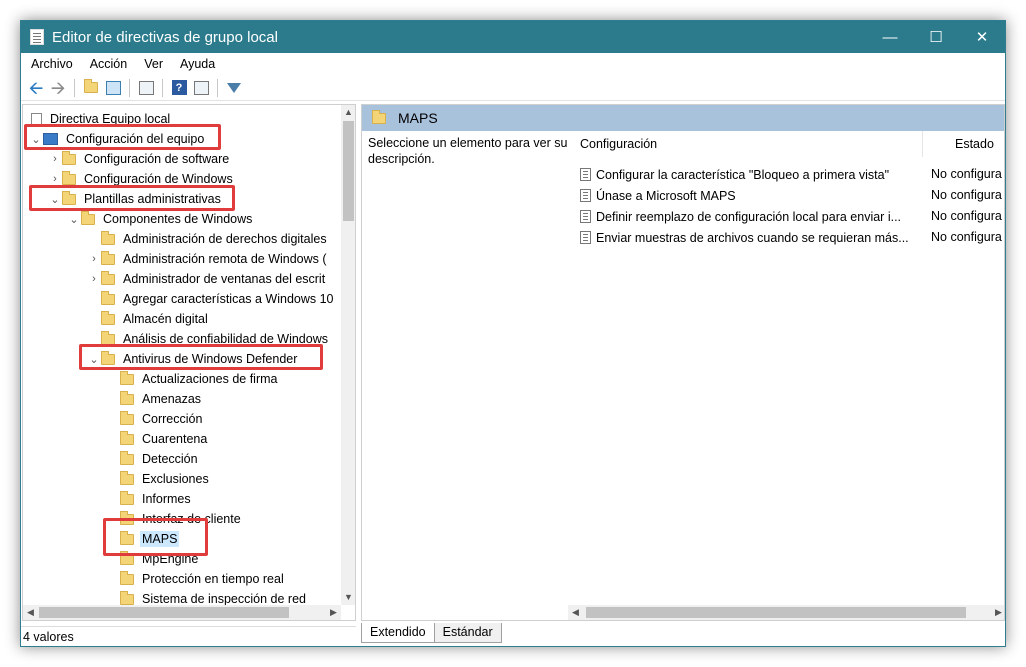 This screenshot has height=667, width=1026. What do you see at coordinates (207, 279) in the screenshot?
I see `tree-item-dwm: › Administrador de ventanas del escrit` at bounding box center [207, 279].